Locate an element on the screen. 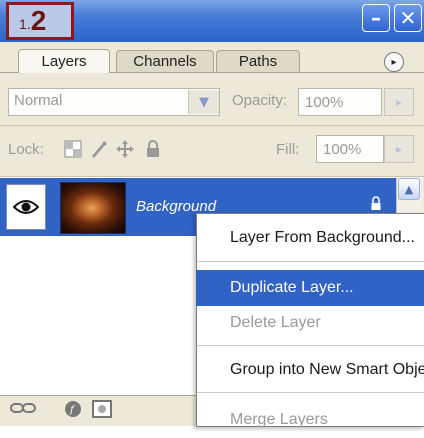 This screenshot has width=424, height=438. window-buttons: – ✕ is located at coordinates (392, 18).